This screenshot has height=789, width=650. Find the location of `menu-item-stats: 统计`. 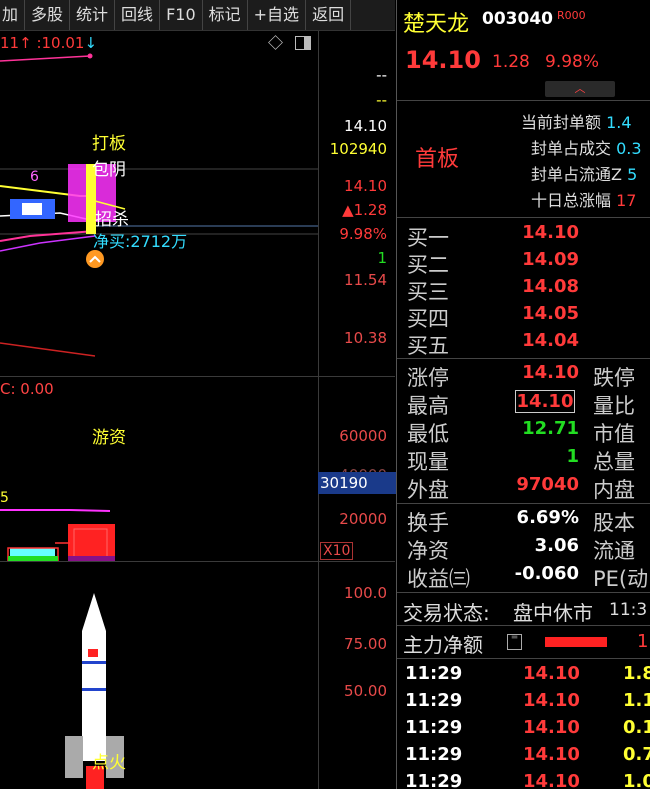

menu-item-stats: 统计 is located at coordinates (93, 15).